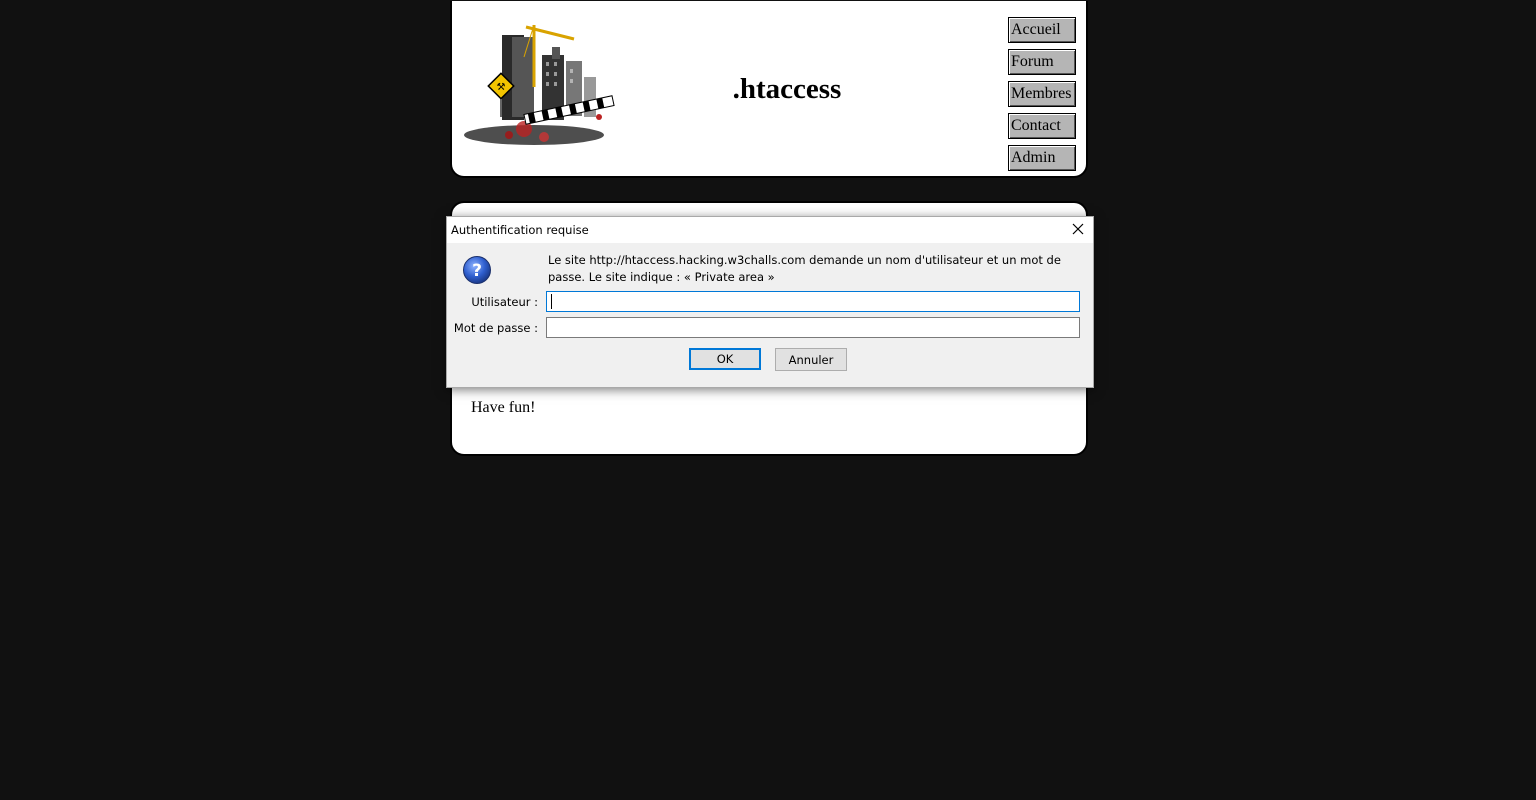 The width and height of the screenshot is (1536, 800). What do you see at coordinates (1042, 30) in the screenshot?
I see `nav-item-accueil: Accueil` at bounding box center [1042, 30].